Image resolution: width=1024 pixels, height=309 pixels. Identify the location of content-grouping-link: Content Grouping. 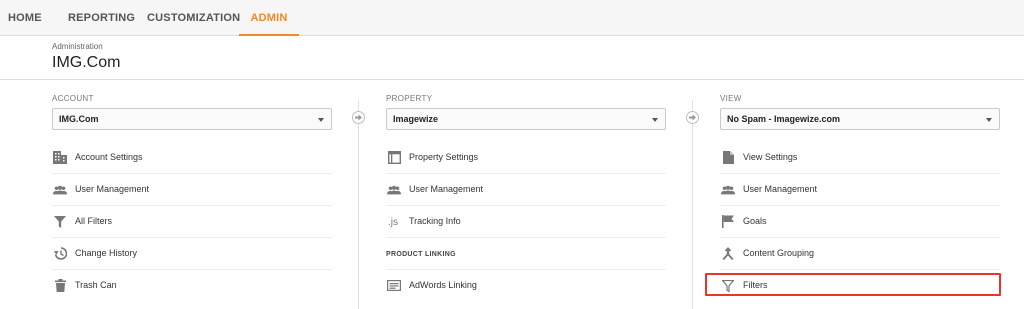
(860, 254).